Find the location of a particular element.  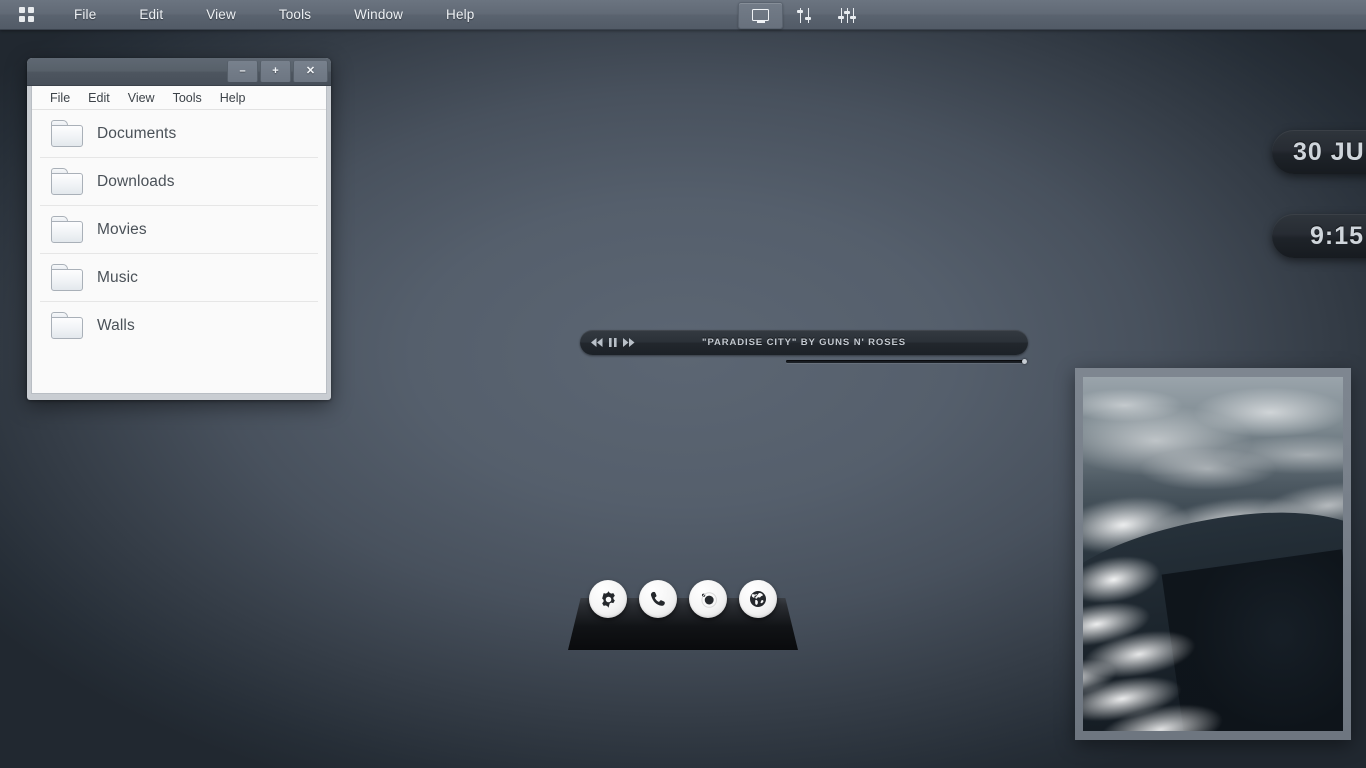

window-menubar: File Edit View Tools Help is located at coordinates (179, 98).